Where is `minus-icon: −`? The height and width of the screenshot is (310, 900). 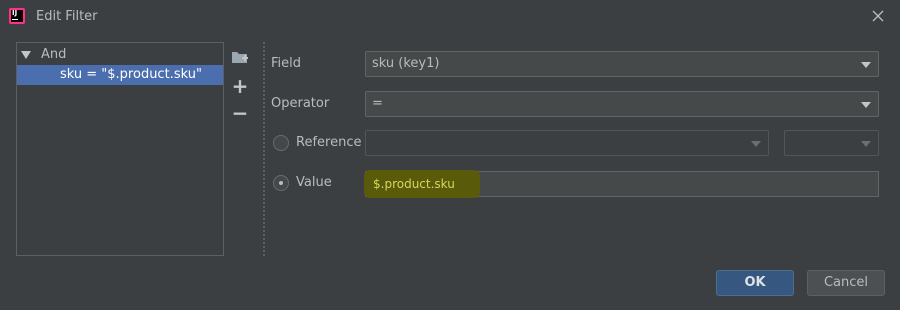
minus-icon: − is located at coordinates (240, 113).